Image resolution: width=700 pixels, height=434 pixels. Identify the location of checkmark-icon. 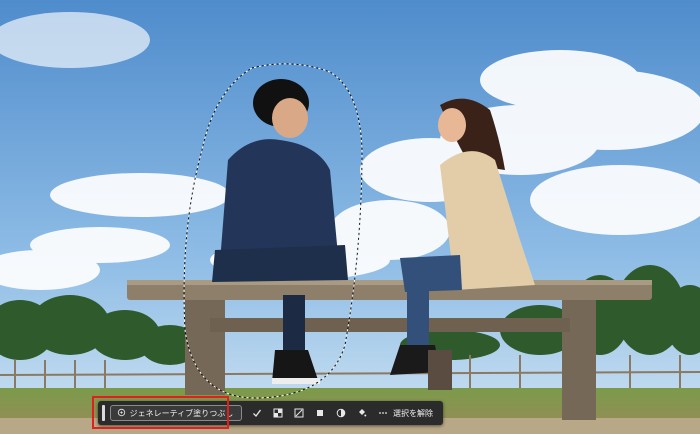
(256, 413).